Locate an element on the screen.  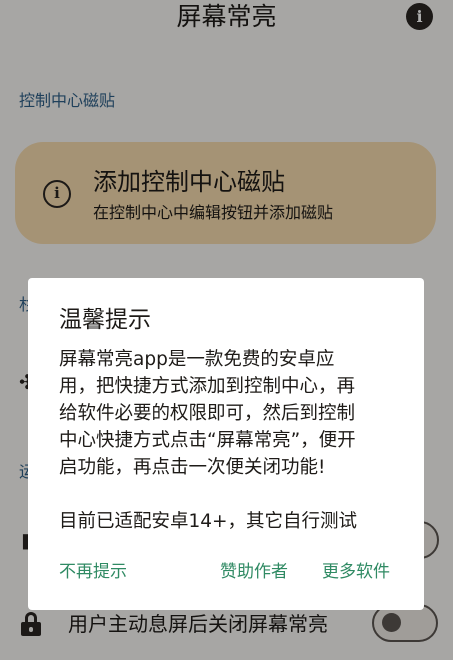
dialog-line: 屏幕常亮app是一款免费的安卓应 is located at coordinates (197, 359).